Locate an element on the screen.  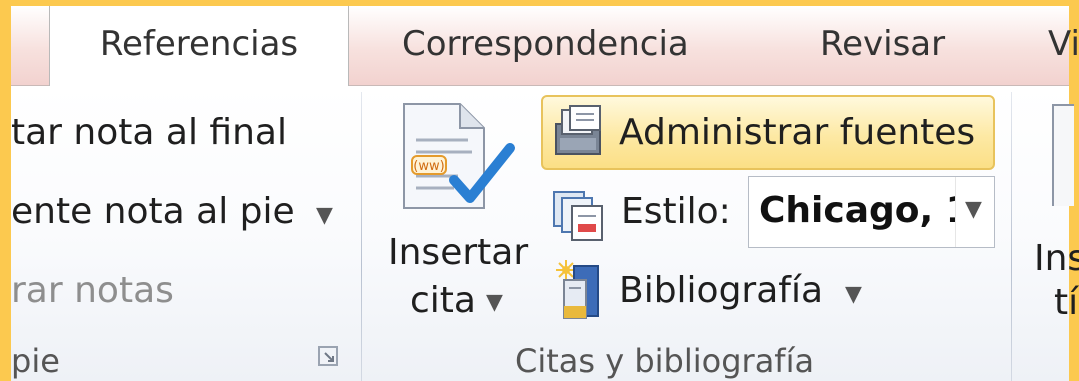
insert-caption-label-2: tí is located at coordinates (1066, 302).